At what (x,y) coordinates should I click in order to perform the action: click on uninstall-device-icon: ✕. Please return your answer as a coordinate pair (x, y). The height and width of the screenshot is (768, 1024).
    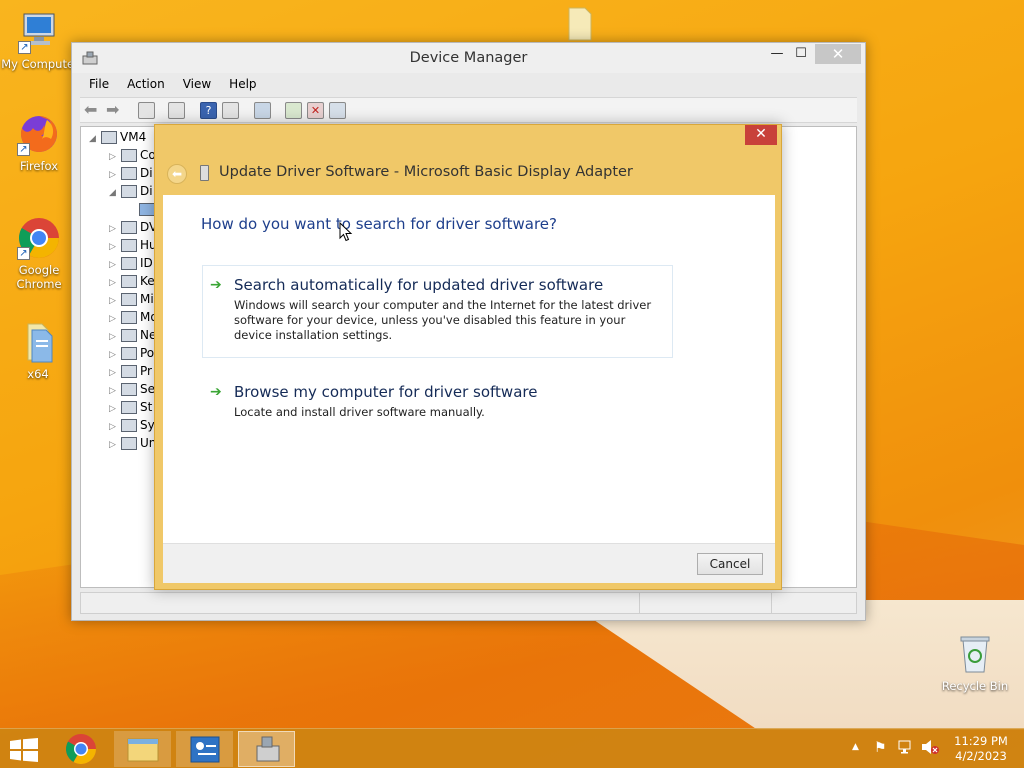
    Looking at the image, I should click on (315, 110).